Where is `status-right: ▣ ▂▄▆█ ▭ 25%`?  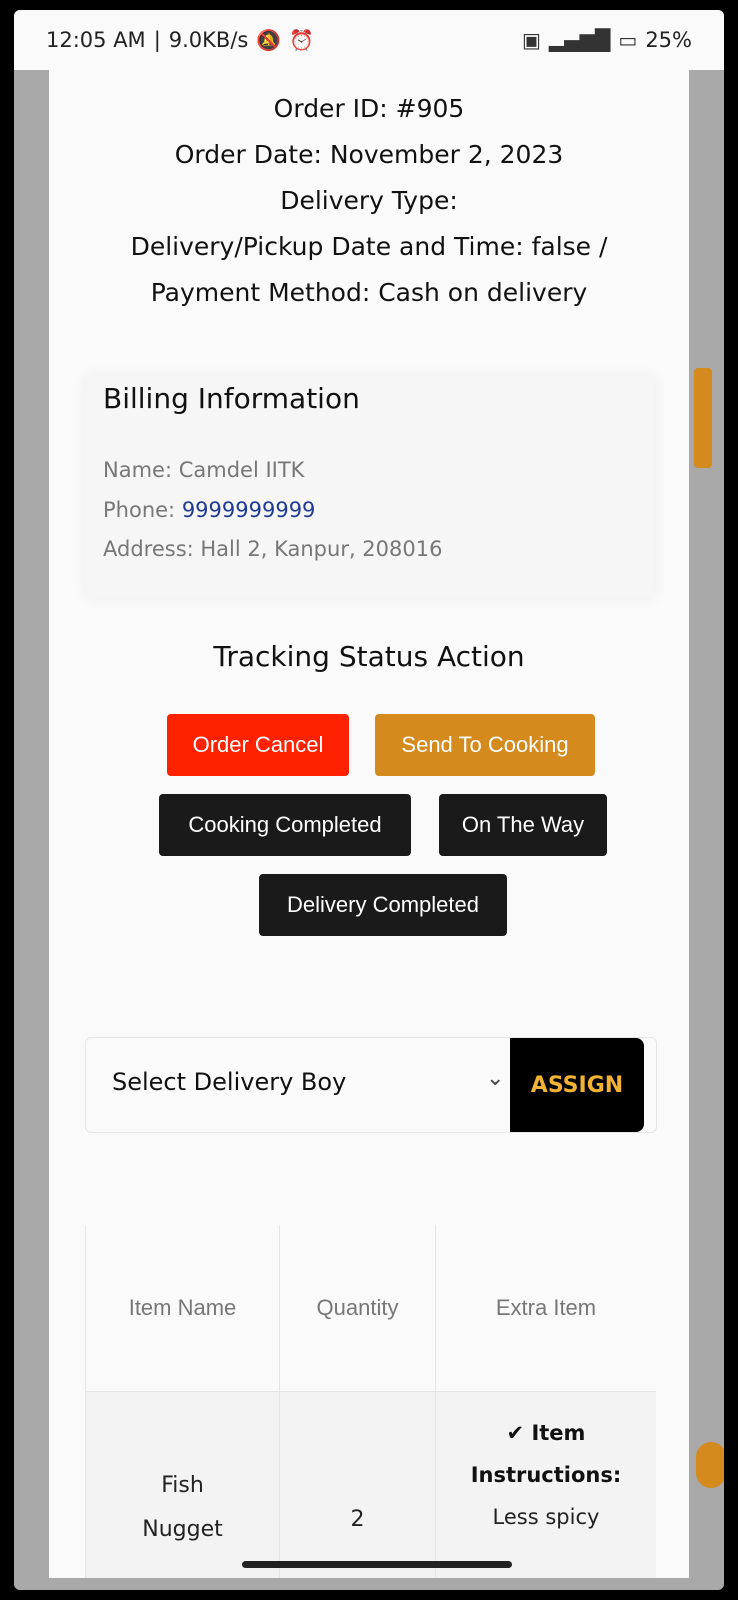
status-right: ▣ ▂▄▆█ ▭ 25% is located at coordinates (607, 40).